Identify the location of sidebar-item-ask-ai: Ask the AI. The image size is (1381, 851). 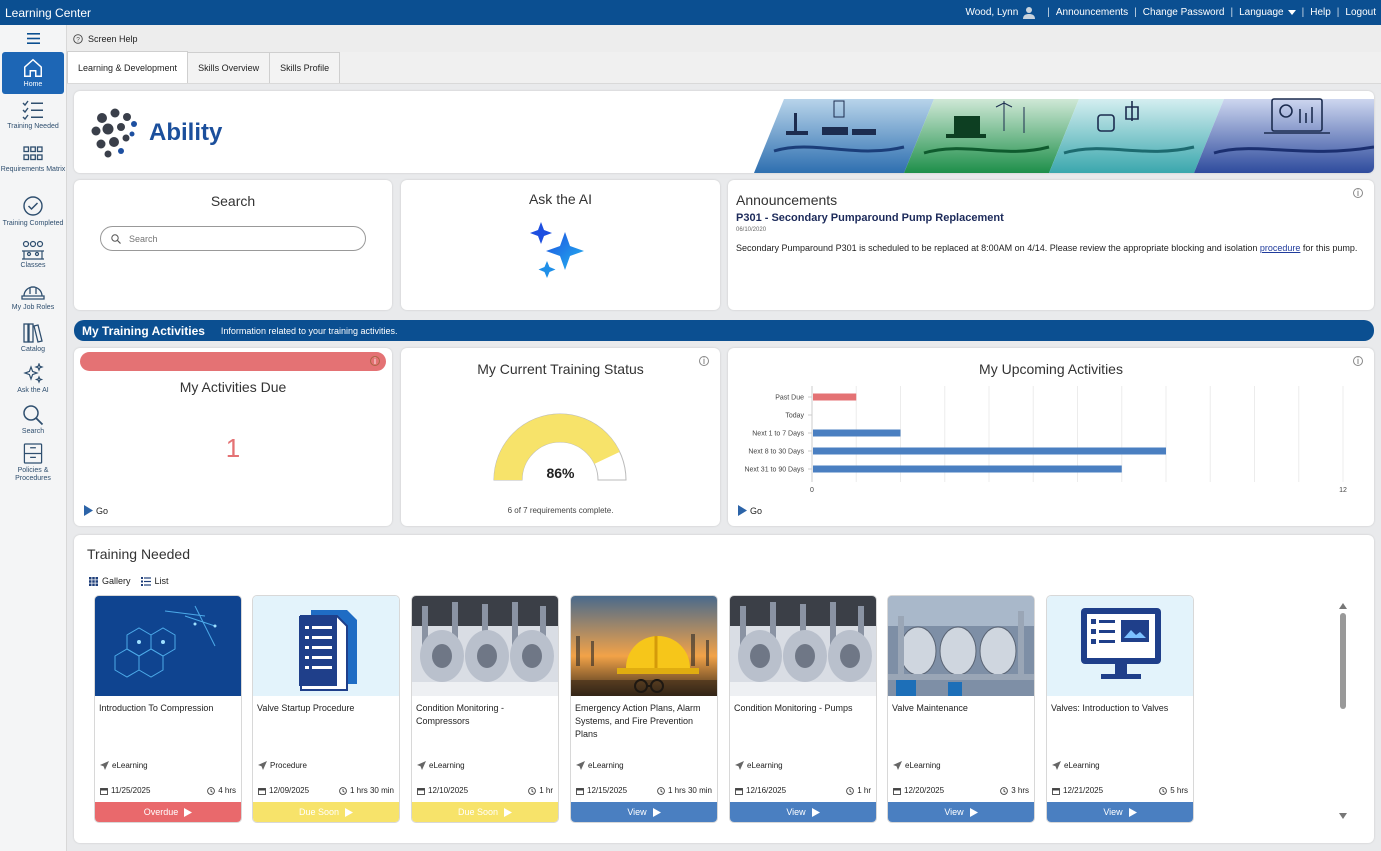
(33, 379).